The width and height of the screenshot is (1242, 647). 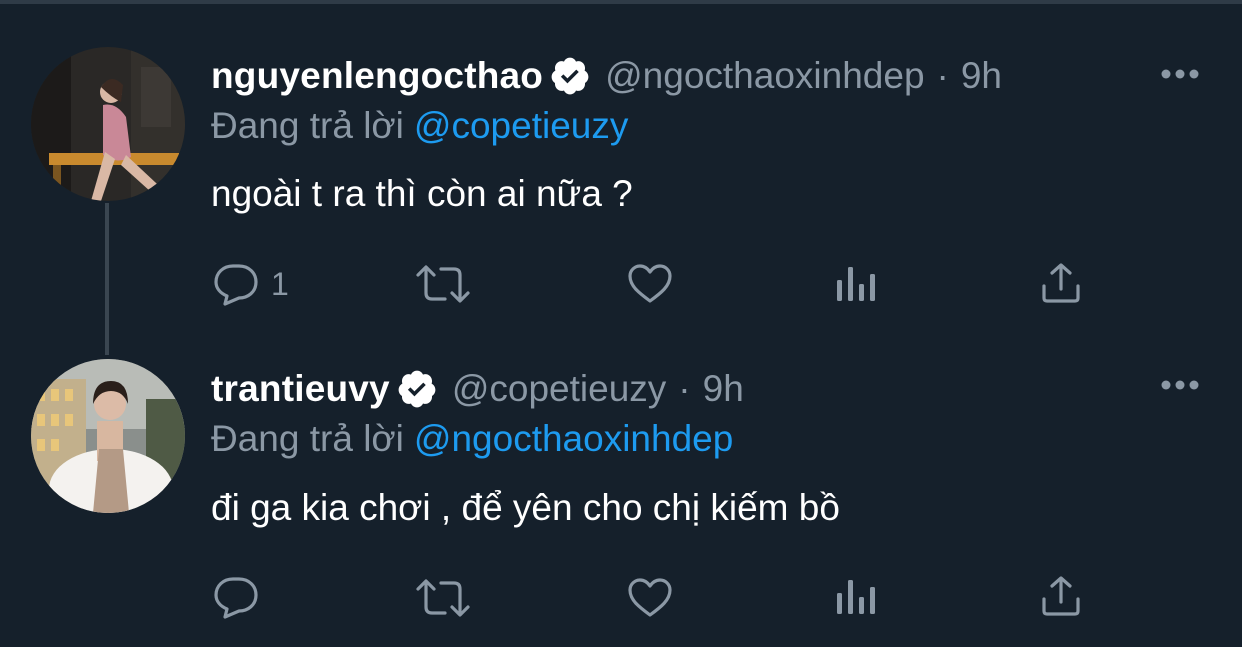 I want to click on reply-button, so click(x=242, y=597).